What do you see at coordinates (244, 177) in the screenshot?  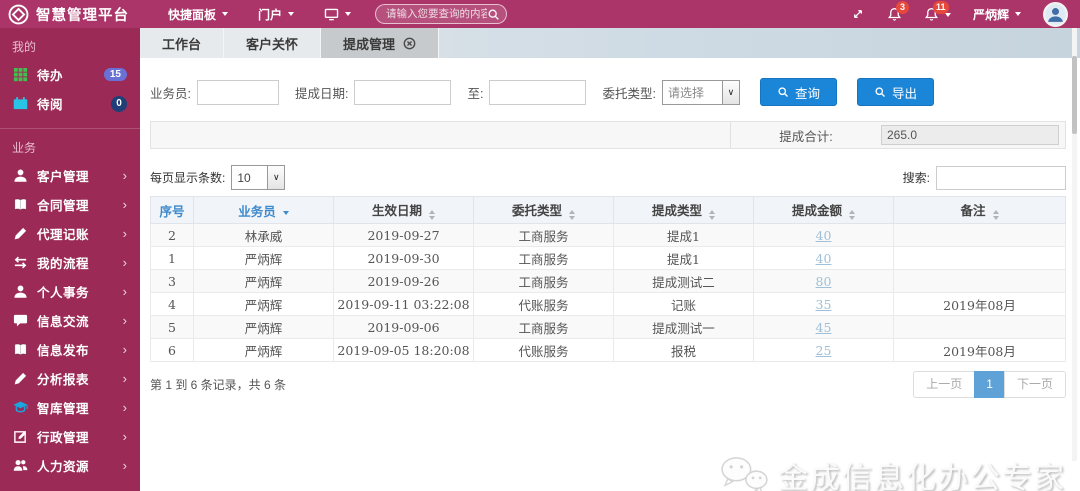 I see `page-size-value: 10` at bounding box center [244, 177].